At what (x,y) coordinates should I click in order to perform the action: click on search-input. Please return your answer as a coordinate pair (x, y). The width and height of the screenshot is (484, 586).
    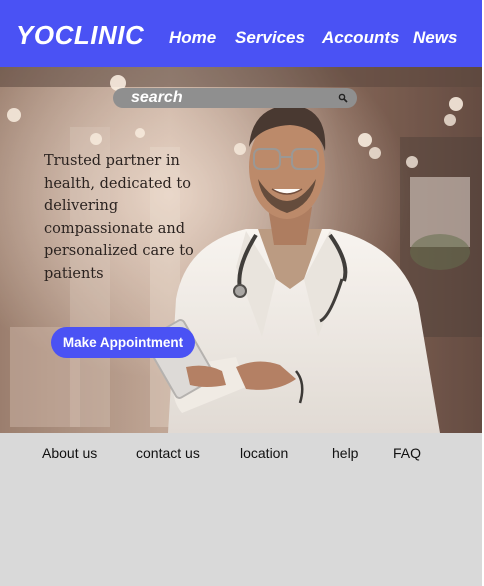
    Looking at the image, I should click on (231, 98).